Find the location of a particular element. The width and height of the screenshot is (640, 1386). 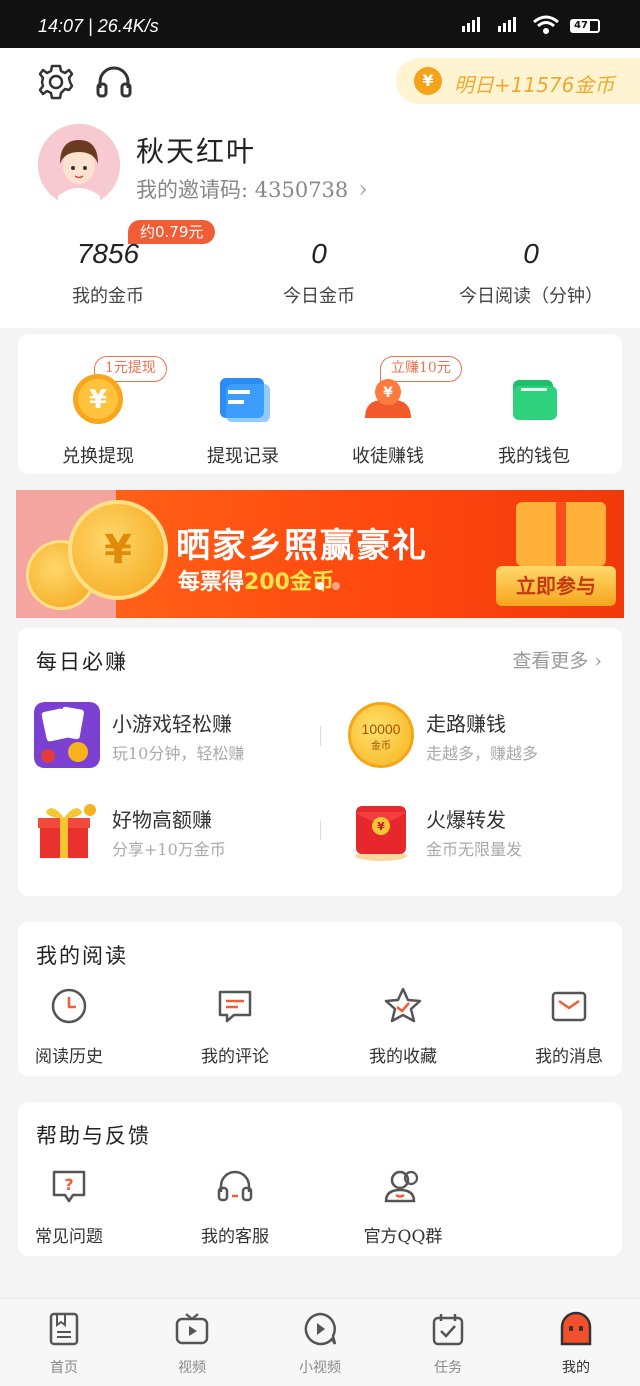

avatar-image is located at coordinates (79, 165).